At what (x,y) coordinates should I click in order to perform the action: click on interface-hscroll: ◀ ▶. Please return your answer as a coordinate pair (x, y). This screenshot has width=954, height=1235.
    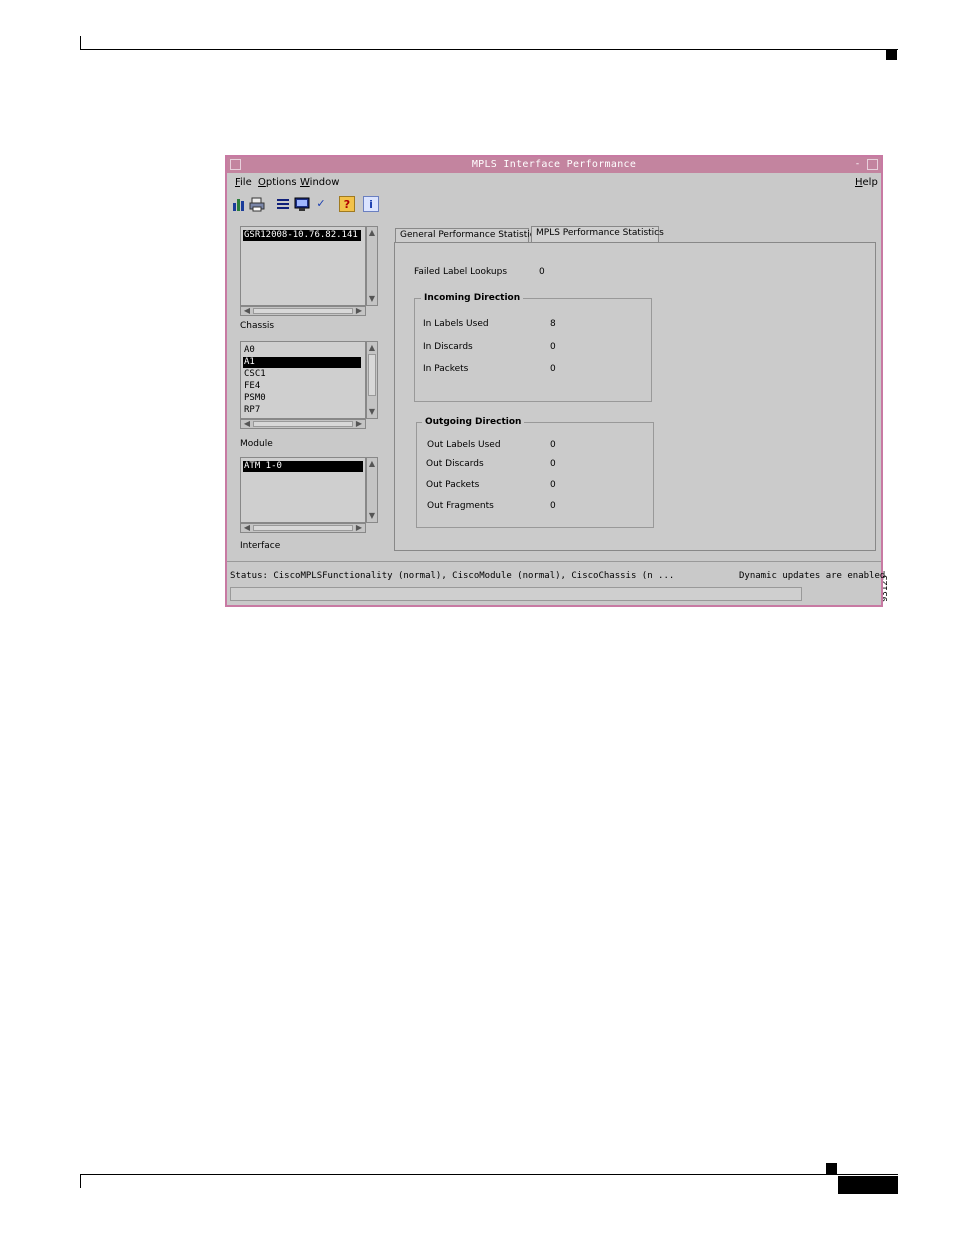
    Looking at the image, I should click on (303, 528).